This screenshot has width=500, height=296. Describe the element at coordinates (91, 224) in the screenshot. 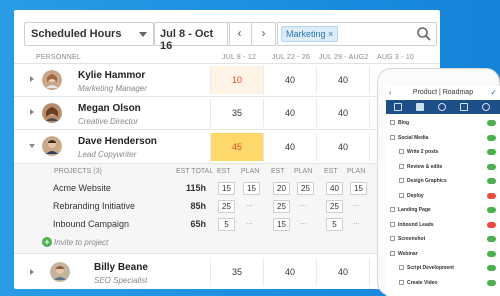

I see `project-name: Inbound Campaign` at that location.